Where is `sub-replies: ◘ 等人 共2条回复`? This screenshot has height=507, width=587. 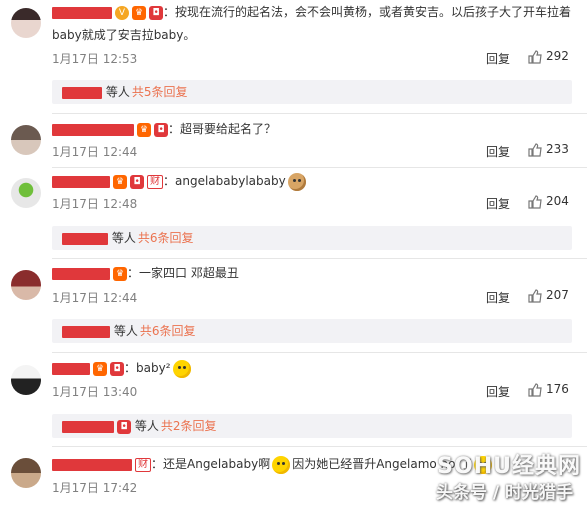 sub-replies: ◘ 等人 共2条回复 is located at coordinates (312, 426).